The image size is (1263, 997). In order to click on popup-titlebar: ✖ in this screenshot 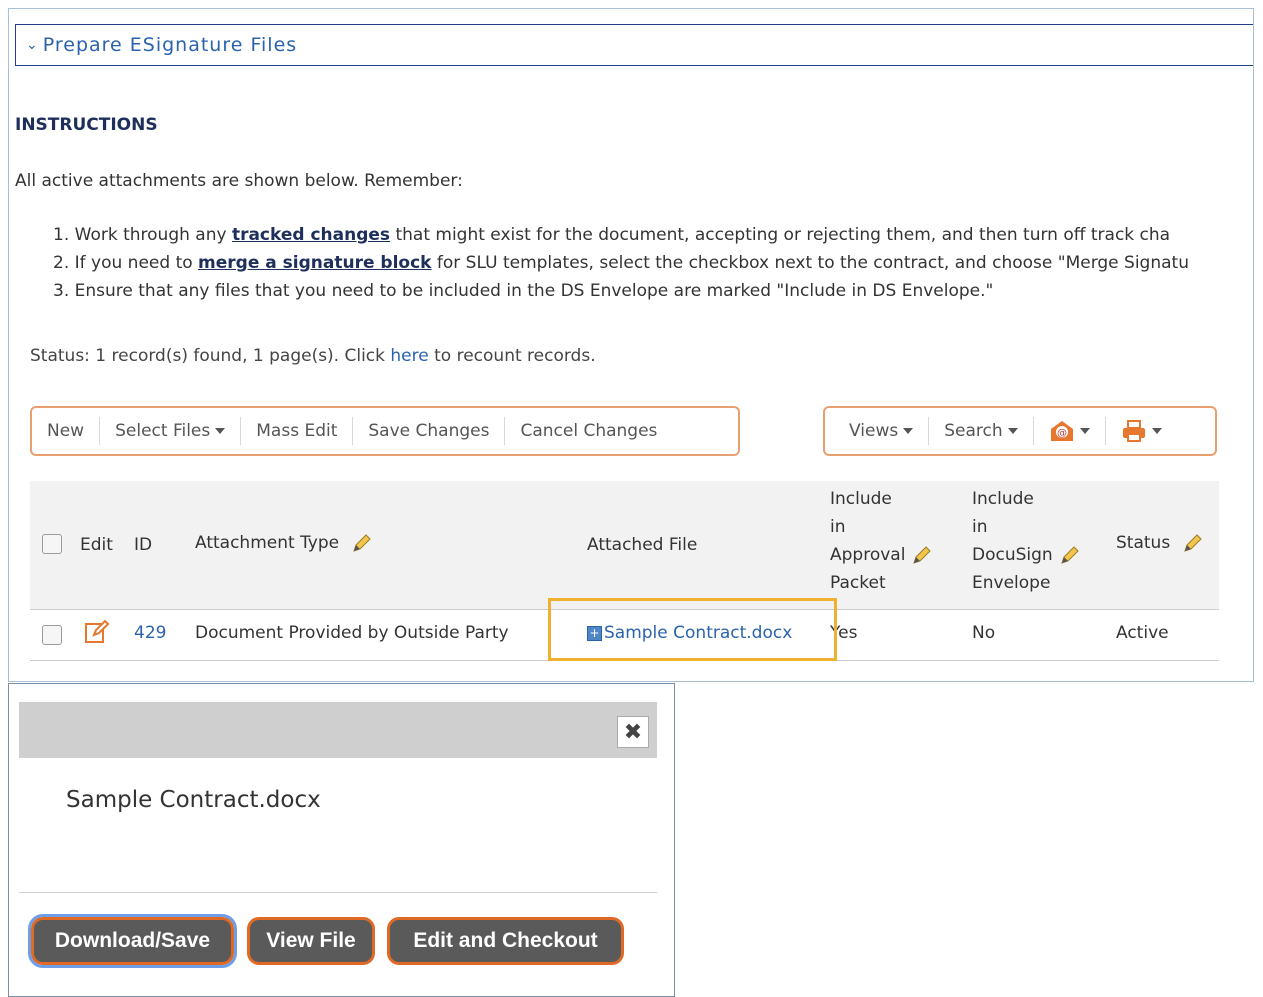, I will do `click(338, 730)`.